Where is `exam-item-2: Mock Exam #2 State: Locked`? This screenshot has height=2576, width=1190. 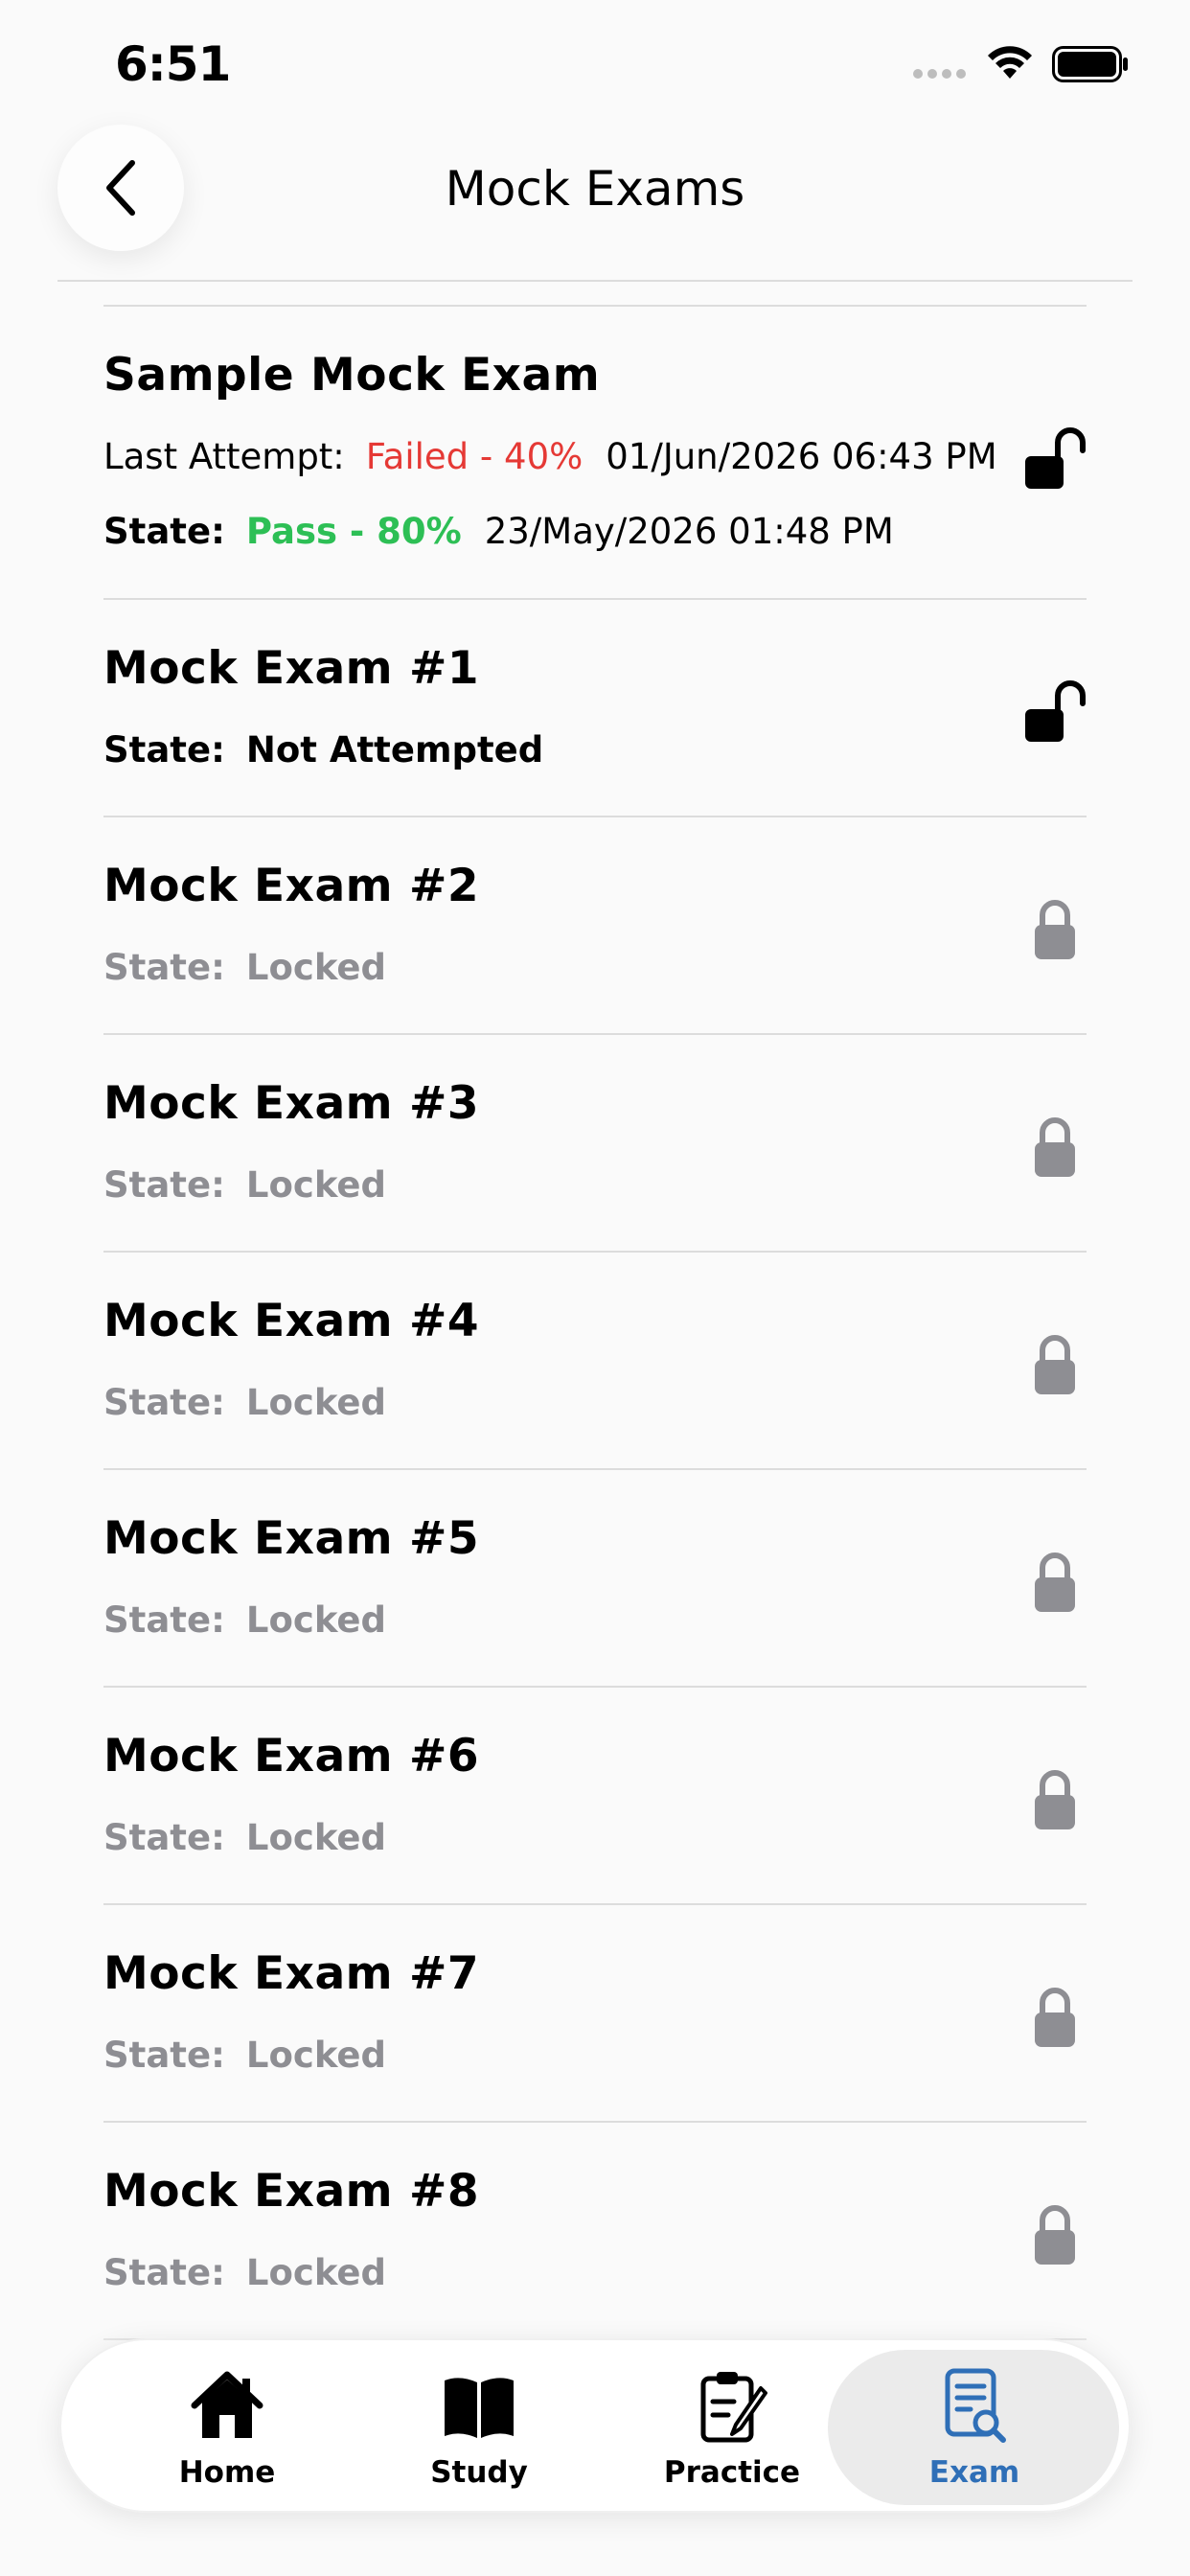 exam-item-2: Mock Exam #2 State: Locked is located at coordinates (595, 924).